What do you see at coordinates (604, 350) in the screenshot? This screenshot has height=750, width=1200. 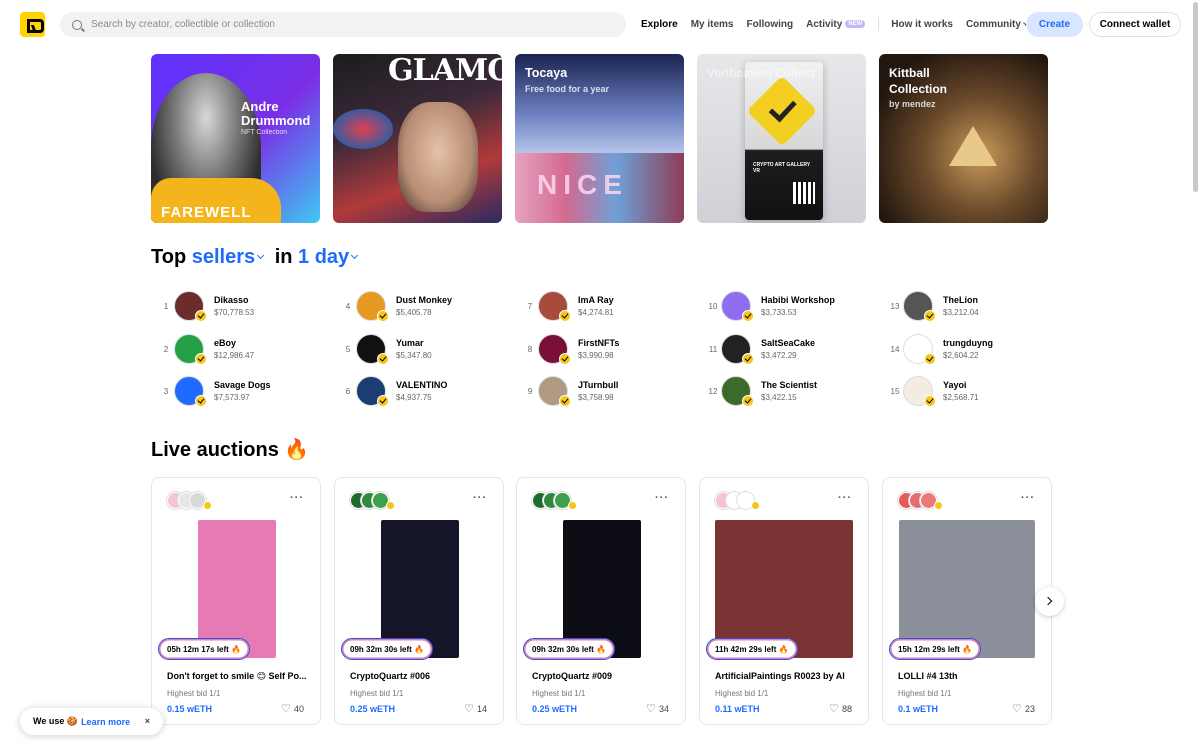 I see `seller-item: 8 FirstNFTs $3,990.98` at bounding box center [604, 350].